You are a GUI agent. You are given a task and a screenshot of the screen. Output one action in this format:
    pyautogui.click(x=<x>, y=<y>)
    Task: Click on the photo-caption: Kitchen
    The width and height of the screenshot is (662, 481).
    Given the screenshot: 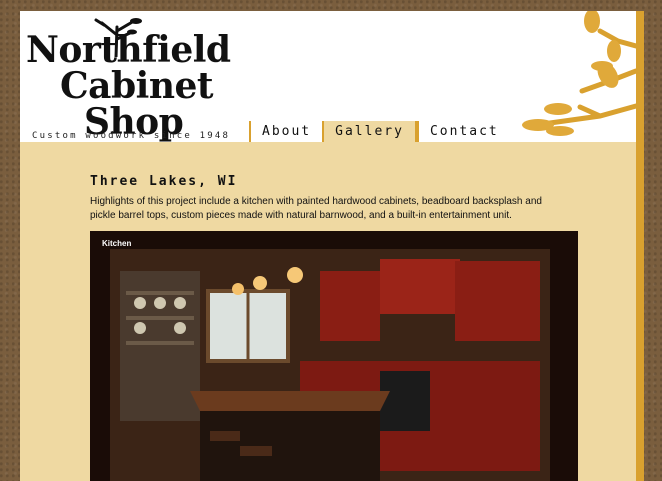 What is the action you would take?
    pyautogui.click(x=117, y=243)
    